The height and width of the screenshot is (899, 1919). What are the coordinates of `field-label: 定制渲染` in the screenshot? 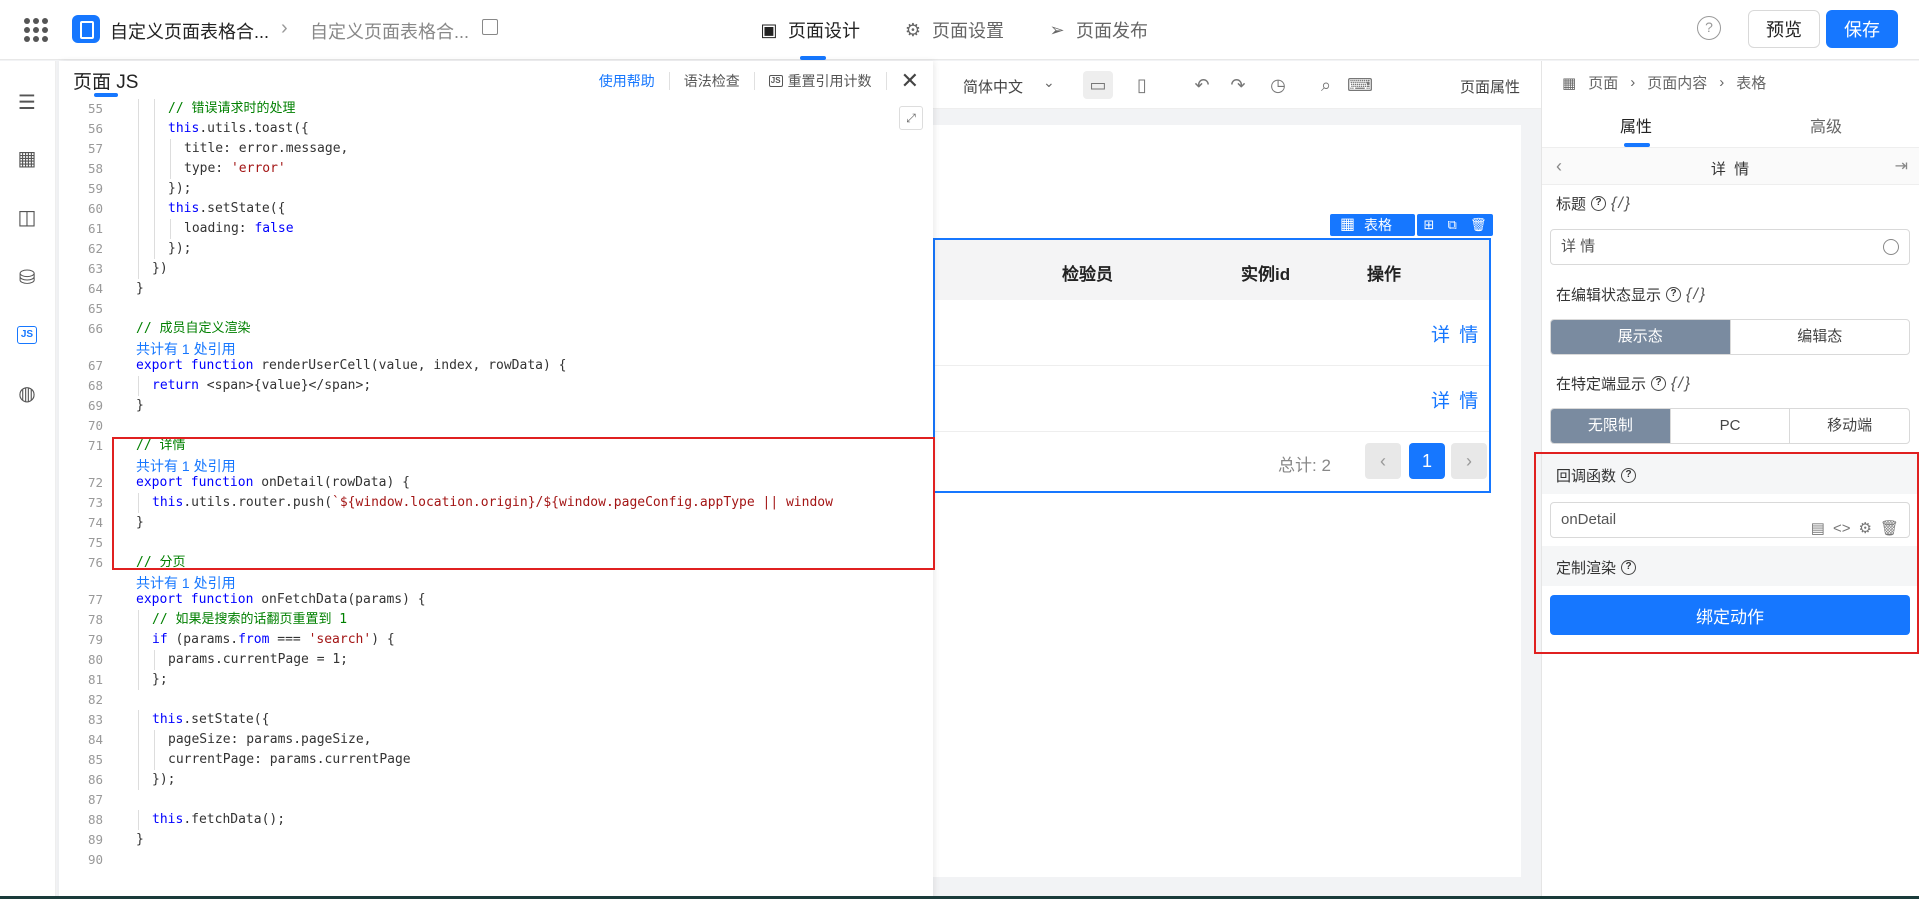 It's located at (1586, 568).